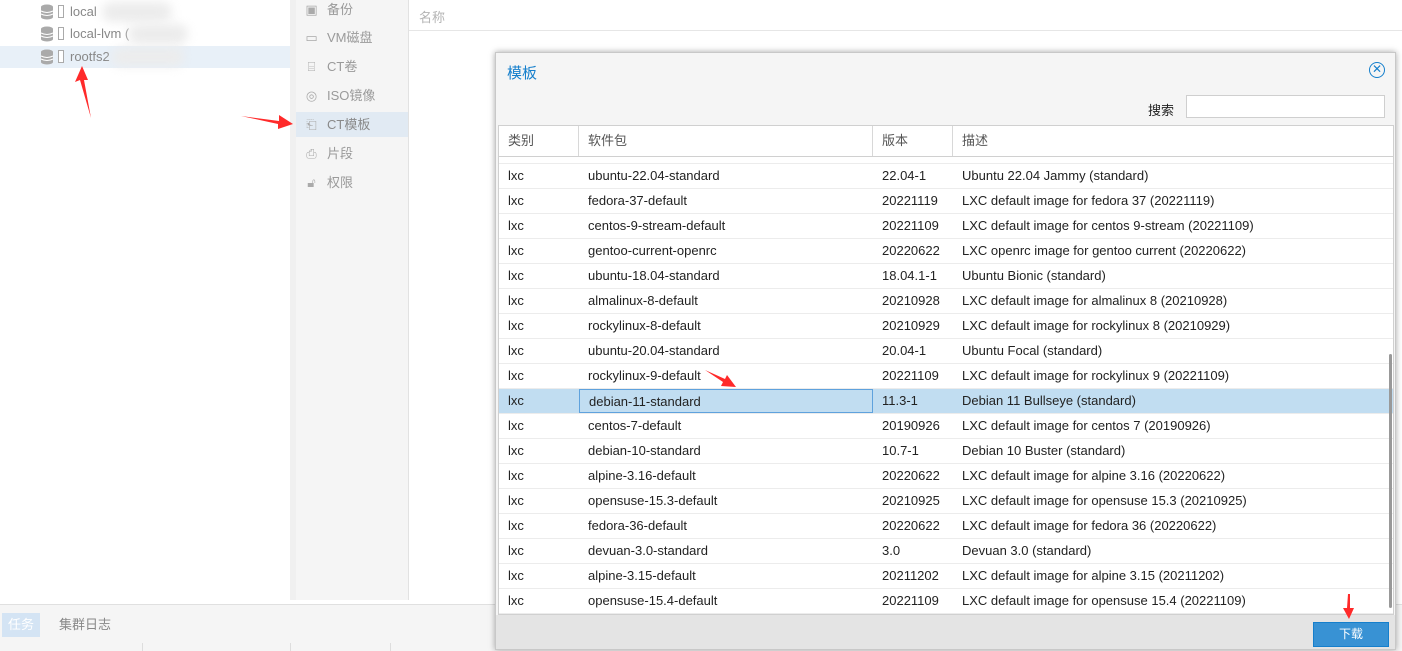 Image resolution: width=1402 pixels, height=651 pixels. Describe the element at coordinates (1285, 106) in the screenshot. I see `search-input` at that location.